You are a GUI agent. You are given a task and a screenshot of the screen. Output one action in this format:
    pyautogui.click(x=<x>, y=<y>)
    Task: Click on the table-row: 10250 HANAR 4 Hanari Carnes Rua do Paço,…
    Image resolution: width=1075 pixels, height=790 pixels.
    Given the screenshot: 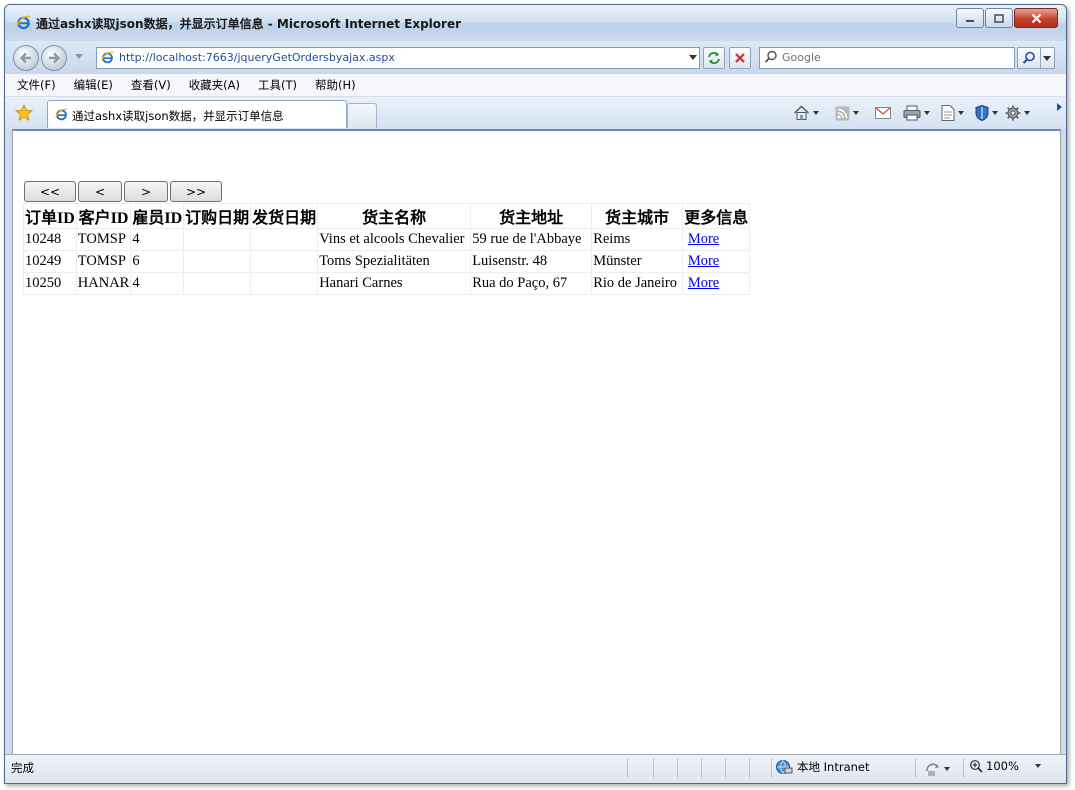 What is the action you would take?
    pyautogui.click(x=387, y=283)
    